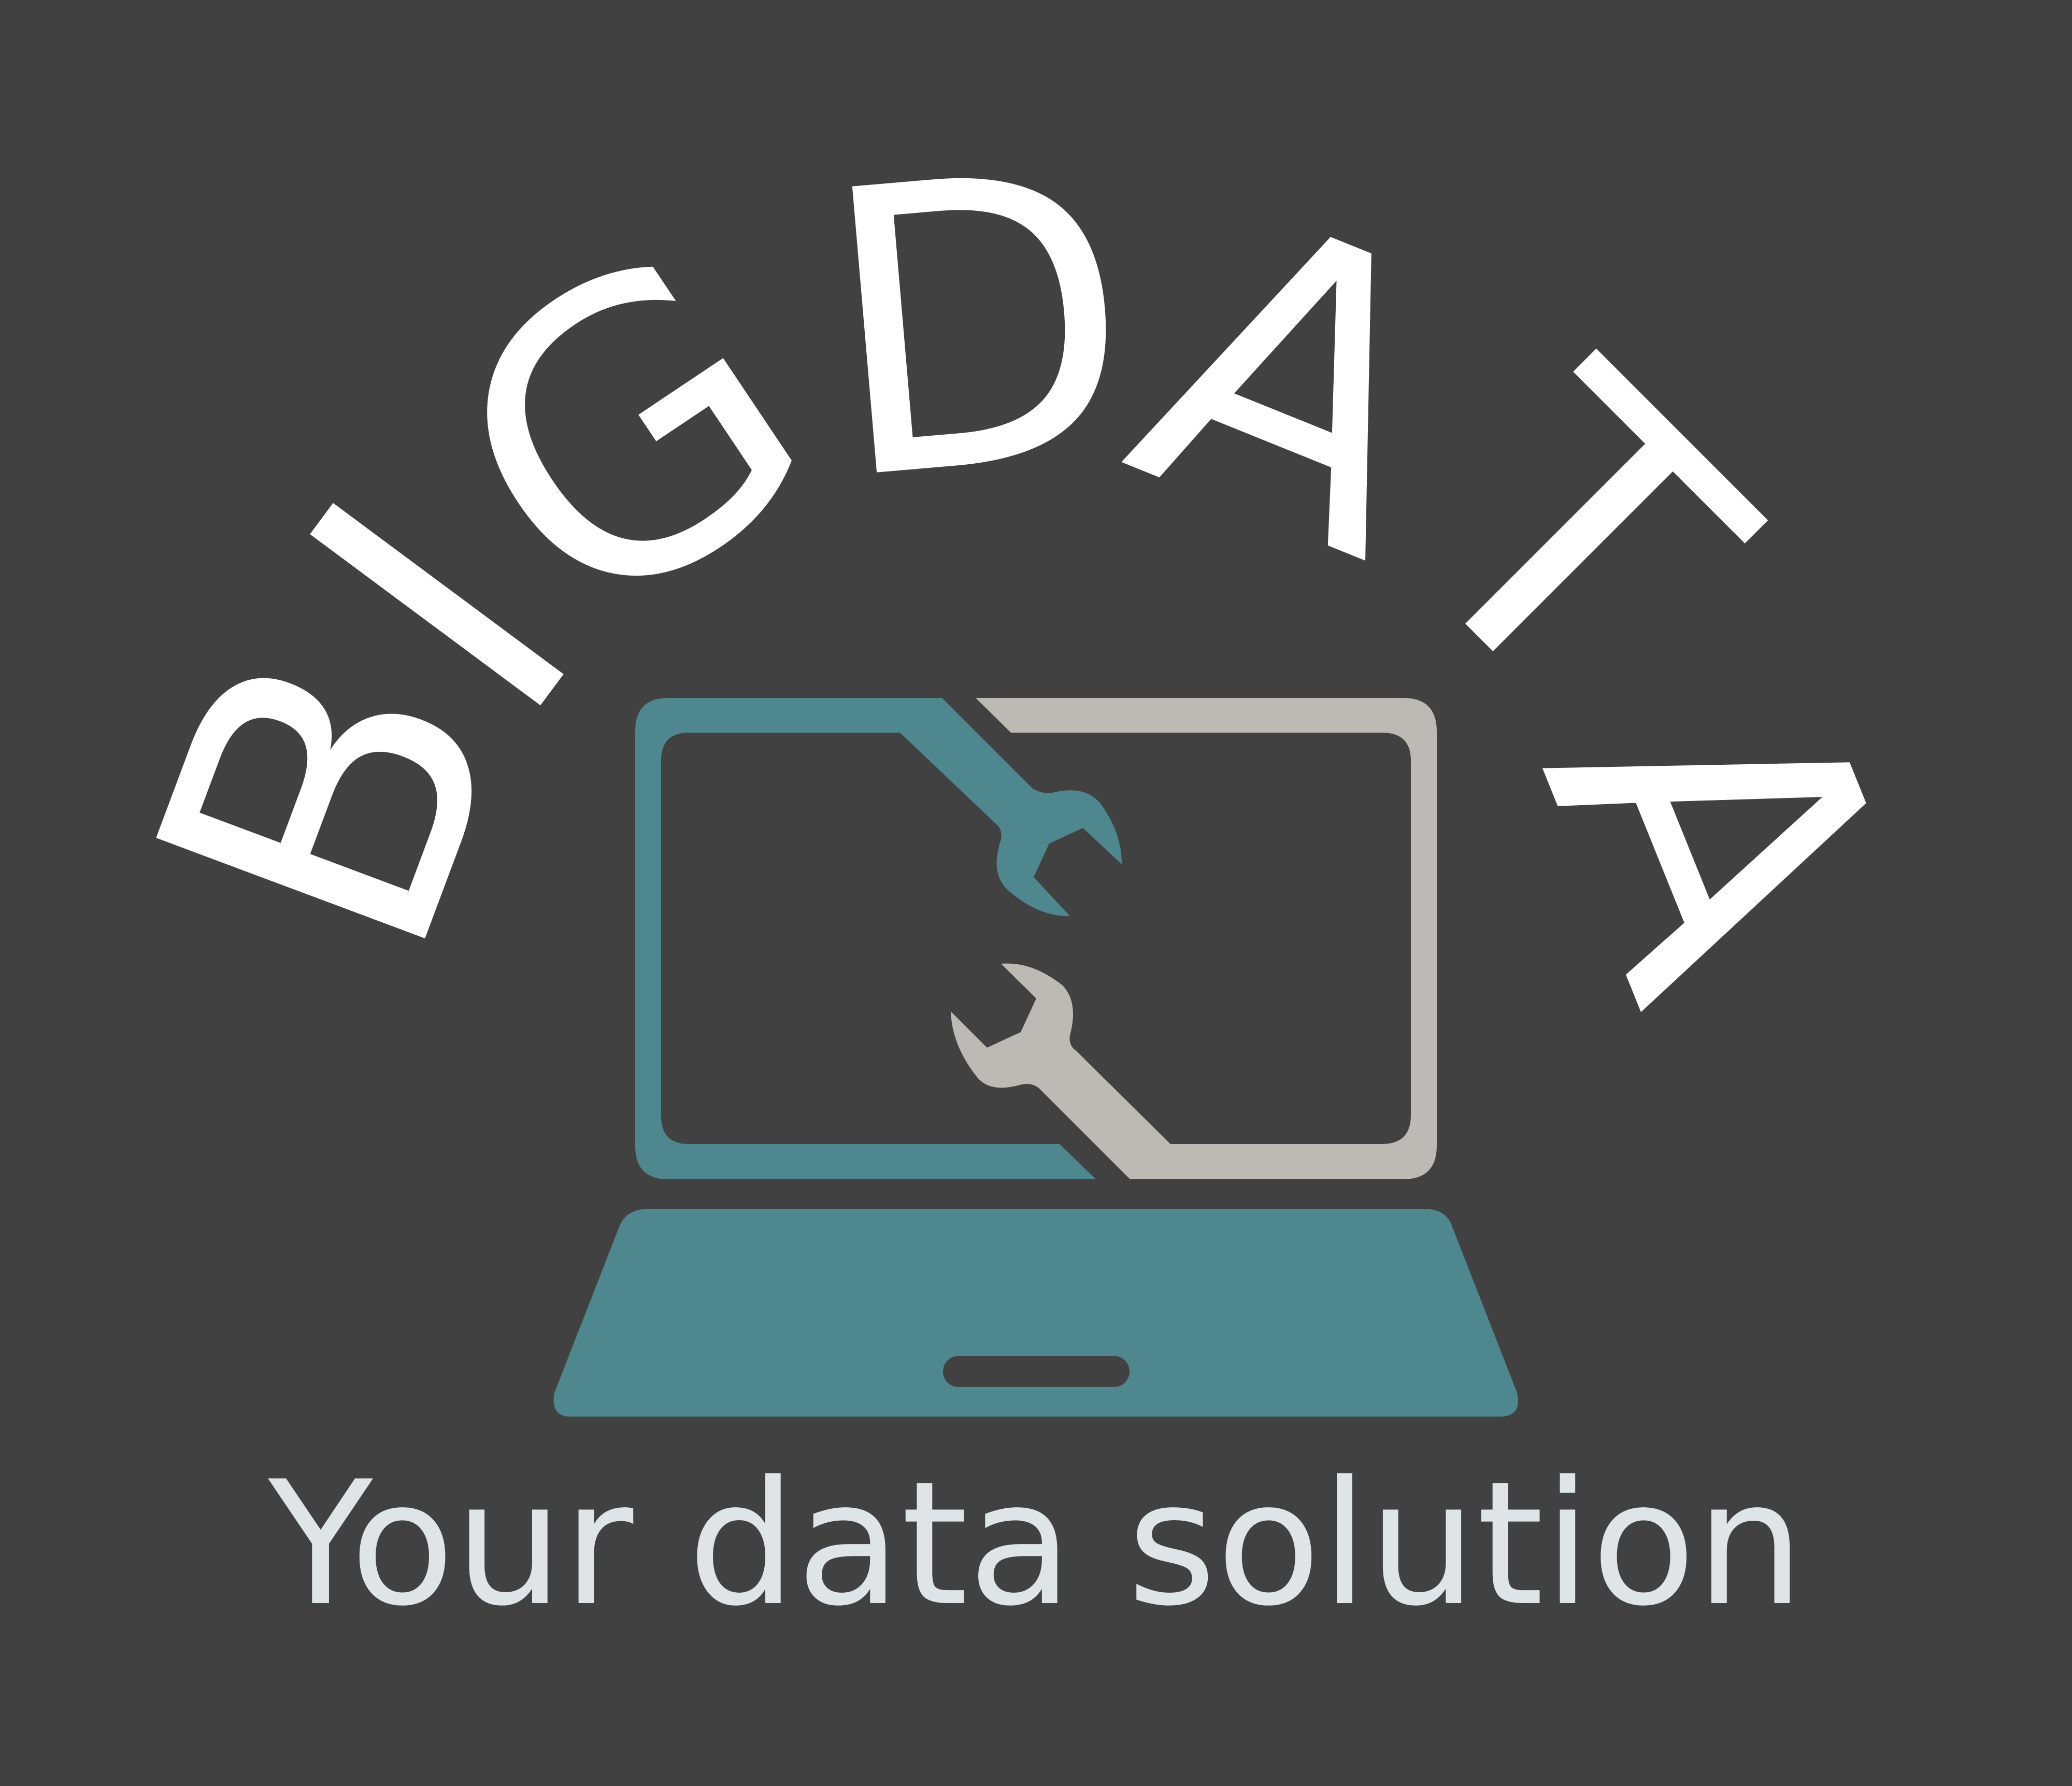 This screenshot has height=1786, width=2072. I want to click on tagline: Your data solution, so click(1035, 1544).